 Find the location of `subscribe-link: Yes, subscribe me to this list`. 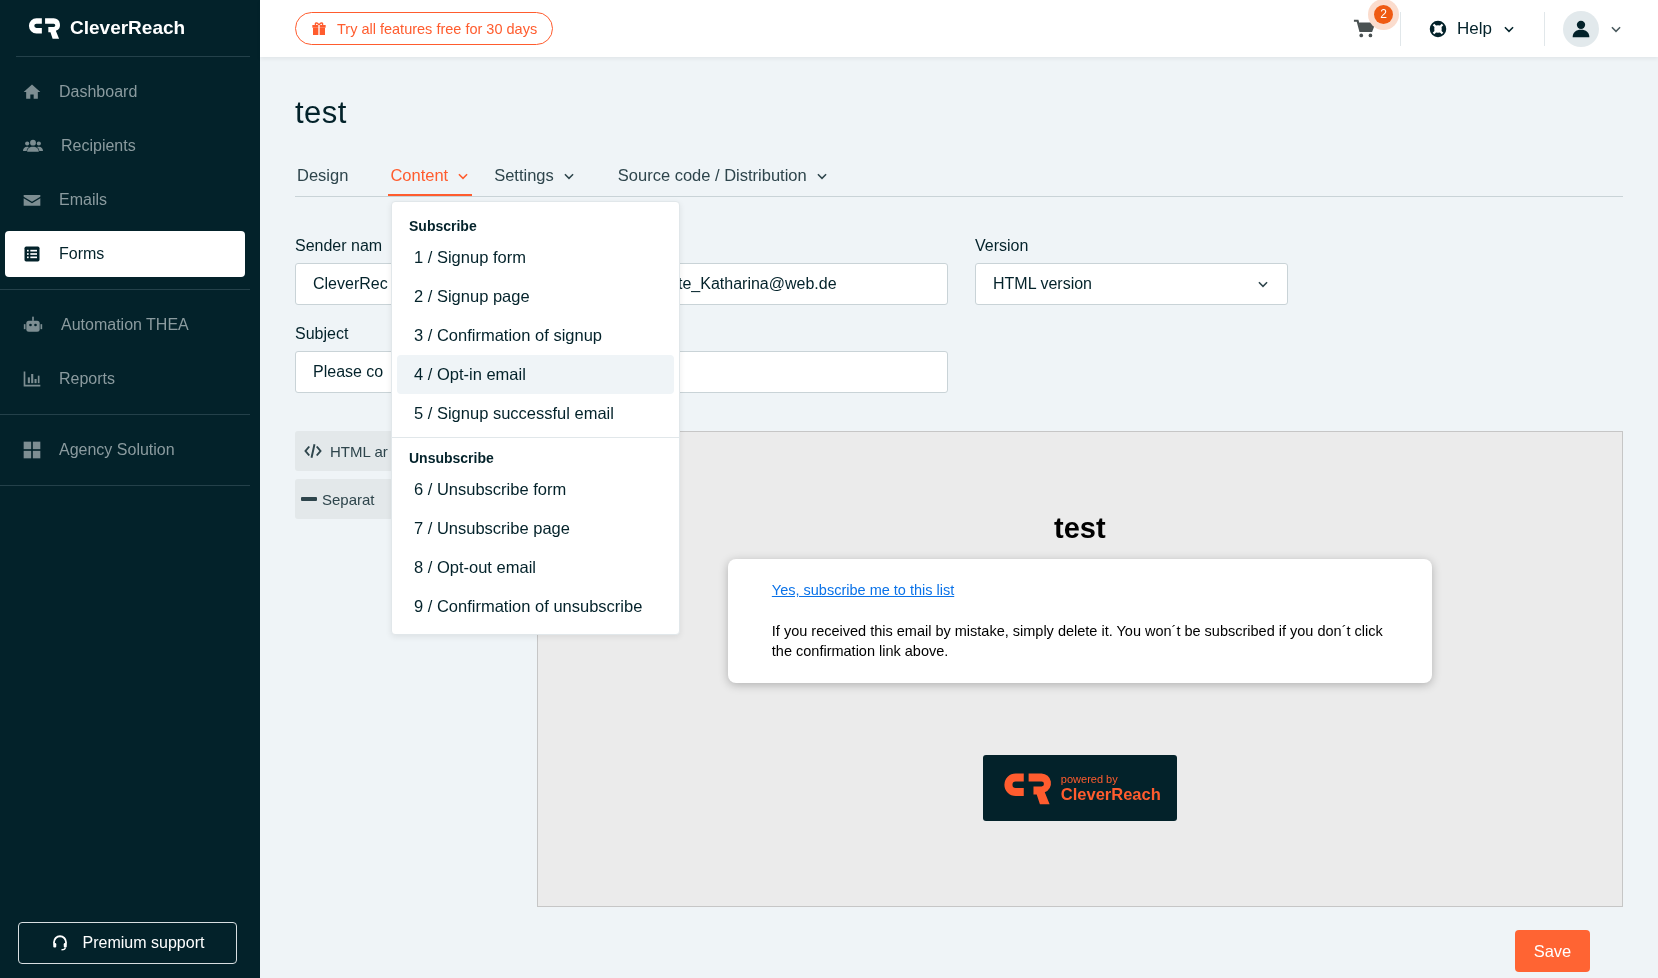

subscribe-link: Yes, subscribe me to this list is located at coordinates (863, 590).